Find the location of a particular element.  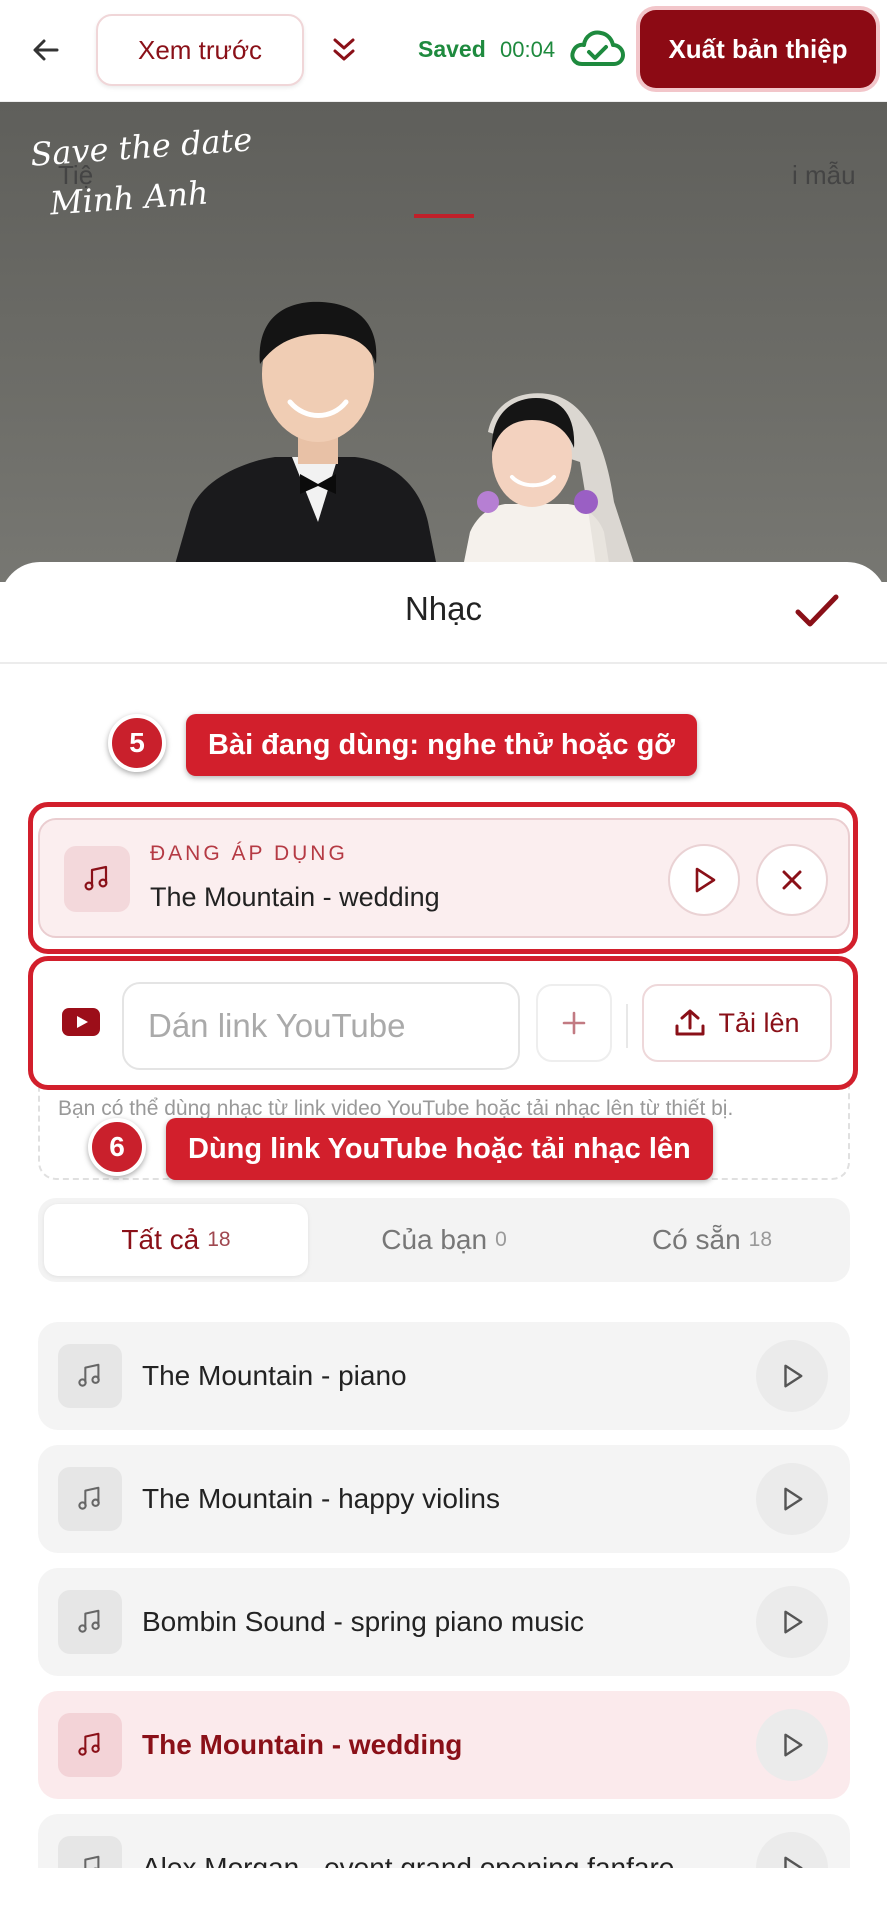

youtube-row: Tải lên is located at coordinates (444, 1024).